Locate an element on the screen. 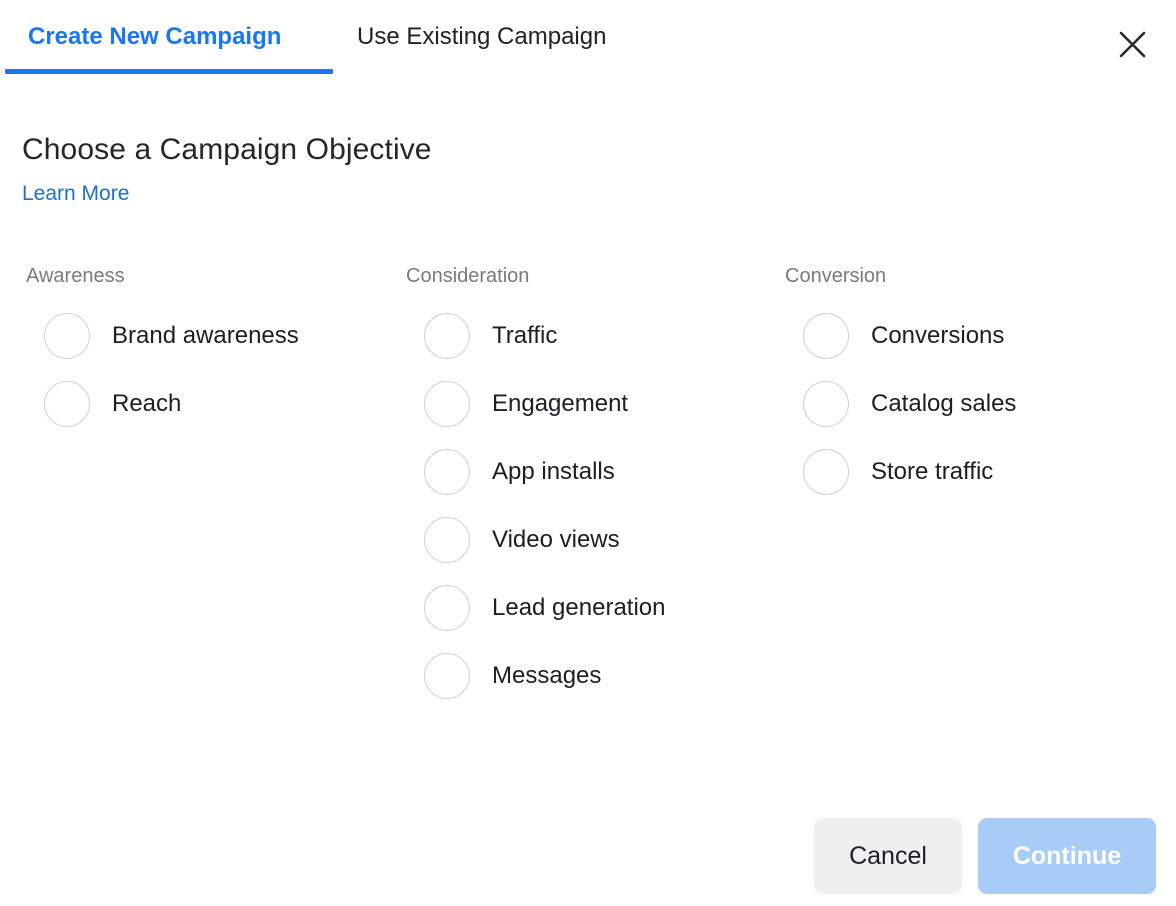 The width and height of the screenshot is (1176, 906). objective-option-app-installs: App installs is located at coordinates (571, 472).